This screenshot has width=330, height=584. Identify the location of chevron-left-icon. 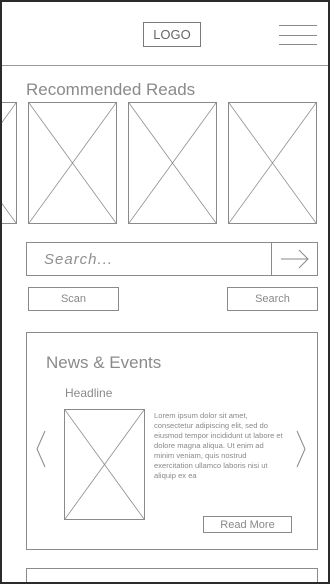
(41, 449).